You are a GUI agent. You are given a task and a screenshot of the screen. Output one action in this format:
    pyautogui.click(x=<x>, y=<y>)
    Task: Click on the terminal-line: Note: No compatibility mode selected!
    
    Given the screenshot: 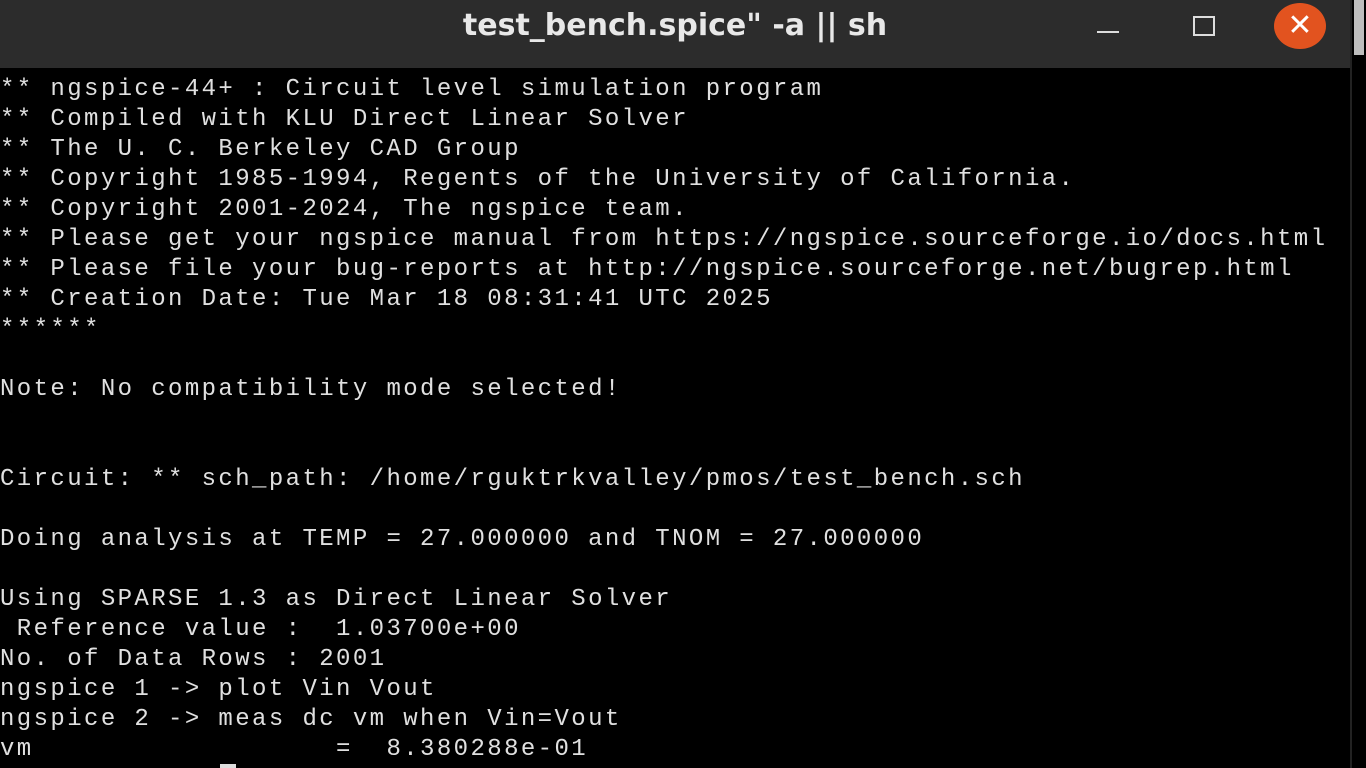 What is the action you would take?
    pyautogui.click(x=311, y=389)
    